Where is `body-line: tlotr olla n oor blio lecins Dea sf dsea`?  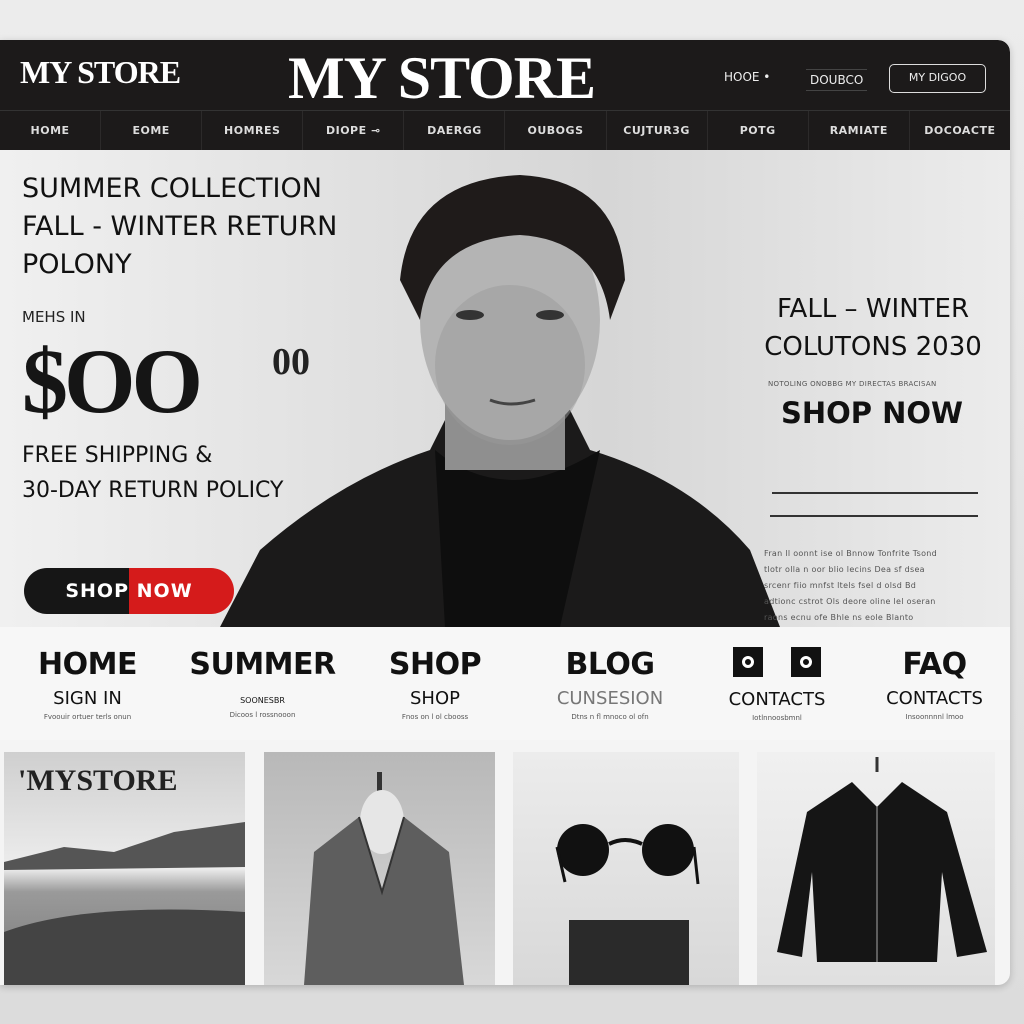 body-line: tlotr olla n oor blio lecins Dea sf dsea is located at coordinates (844, 569).